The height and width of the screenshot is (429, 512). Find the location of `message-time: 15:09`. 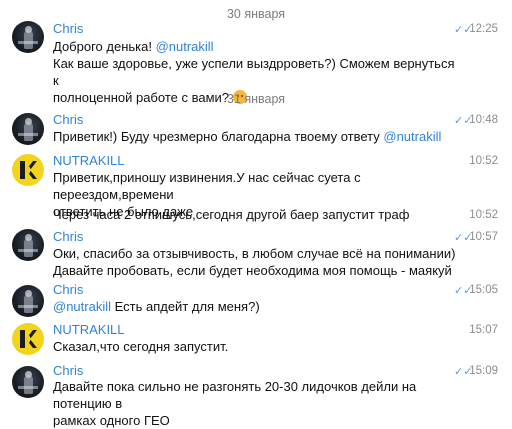

message-time: 15:09 is located at coordinates (483, 371).